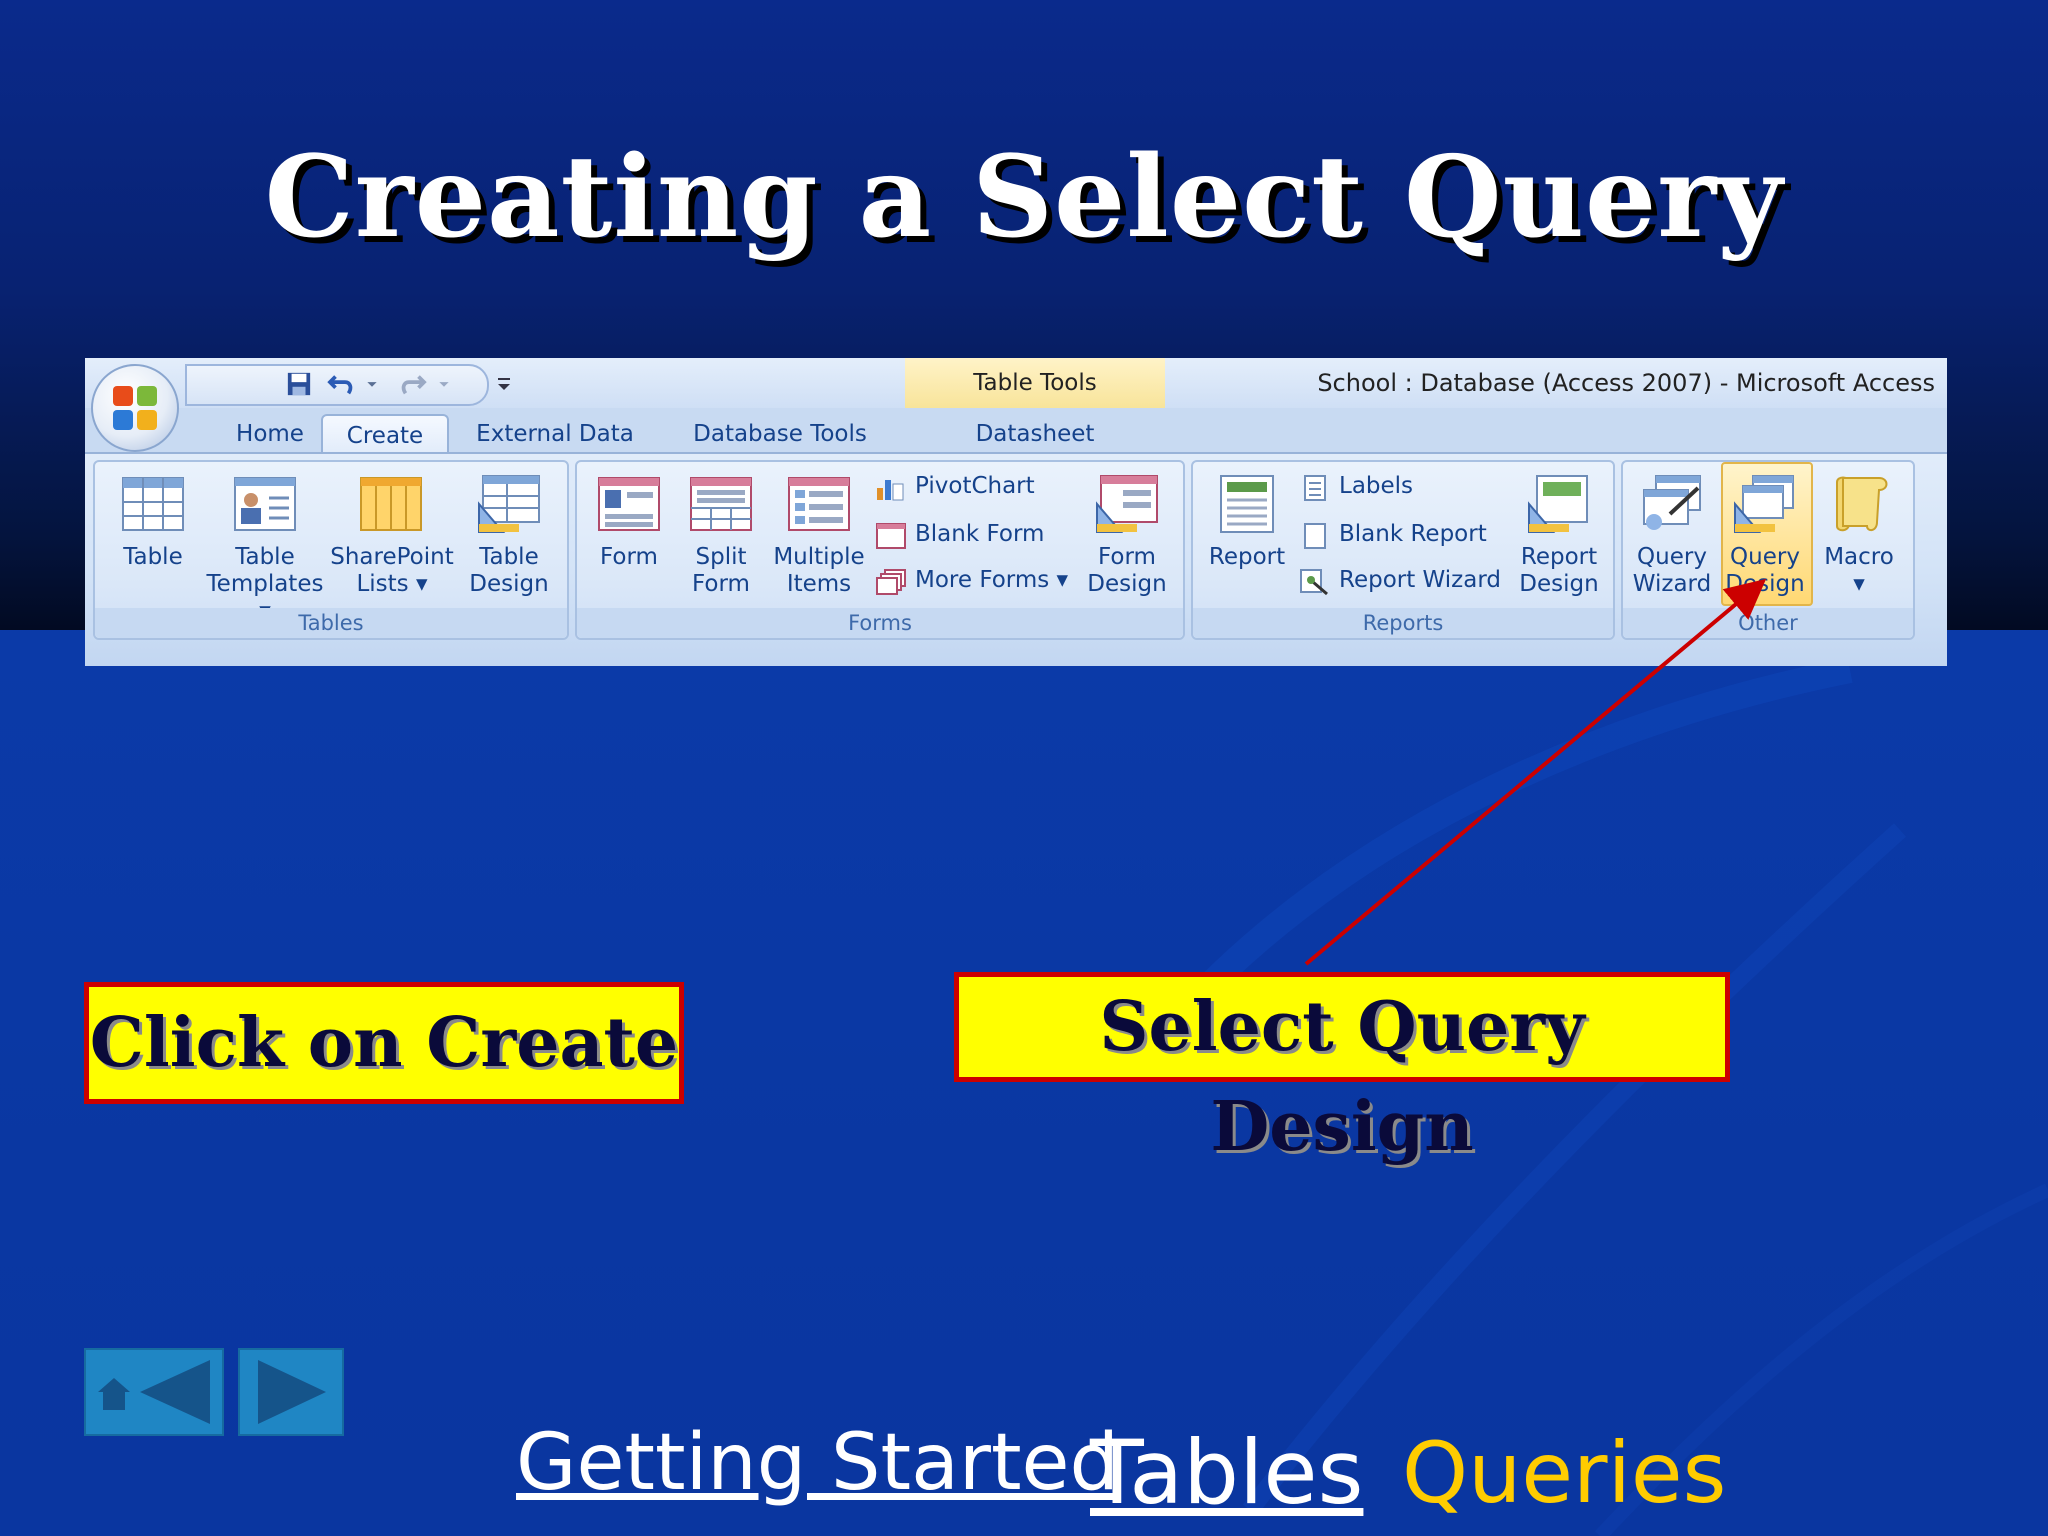 The width and height of the screenshot is (2048, 1536). Describe the element at coordinates (412, 384) in the screenshot. I see `redo-icon` at that location.